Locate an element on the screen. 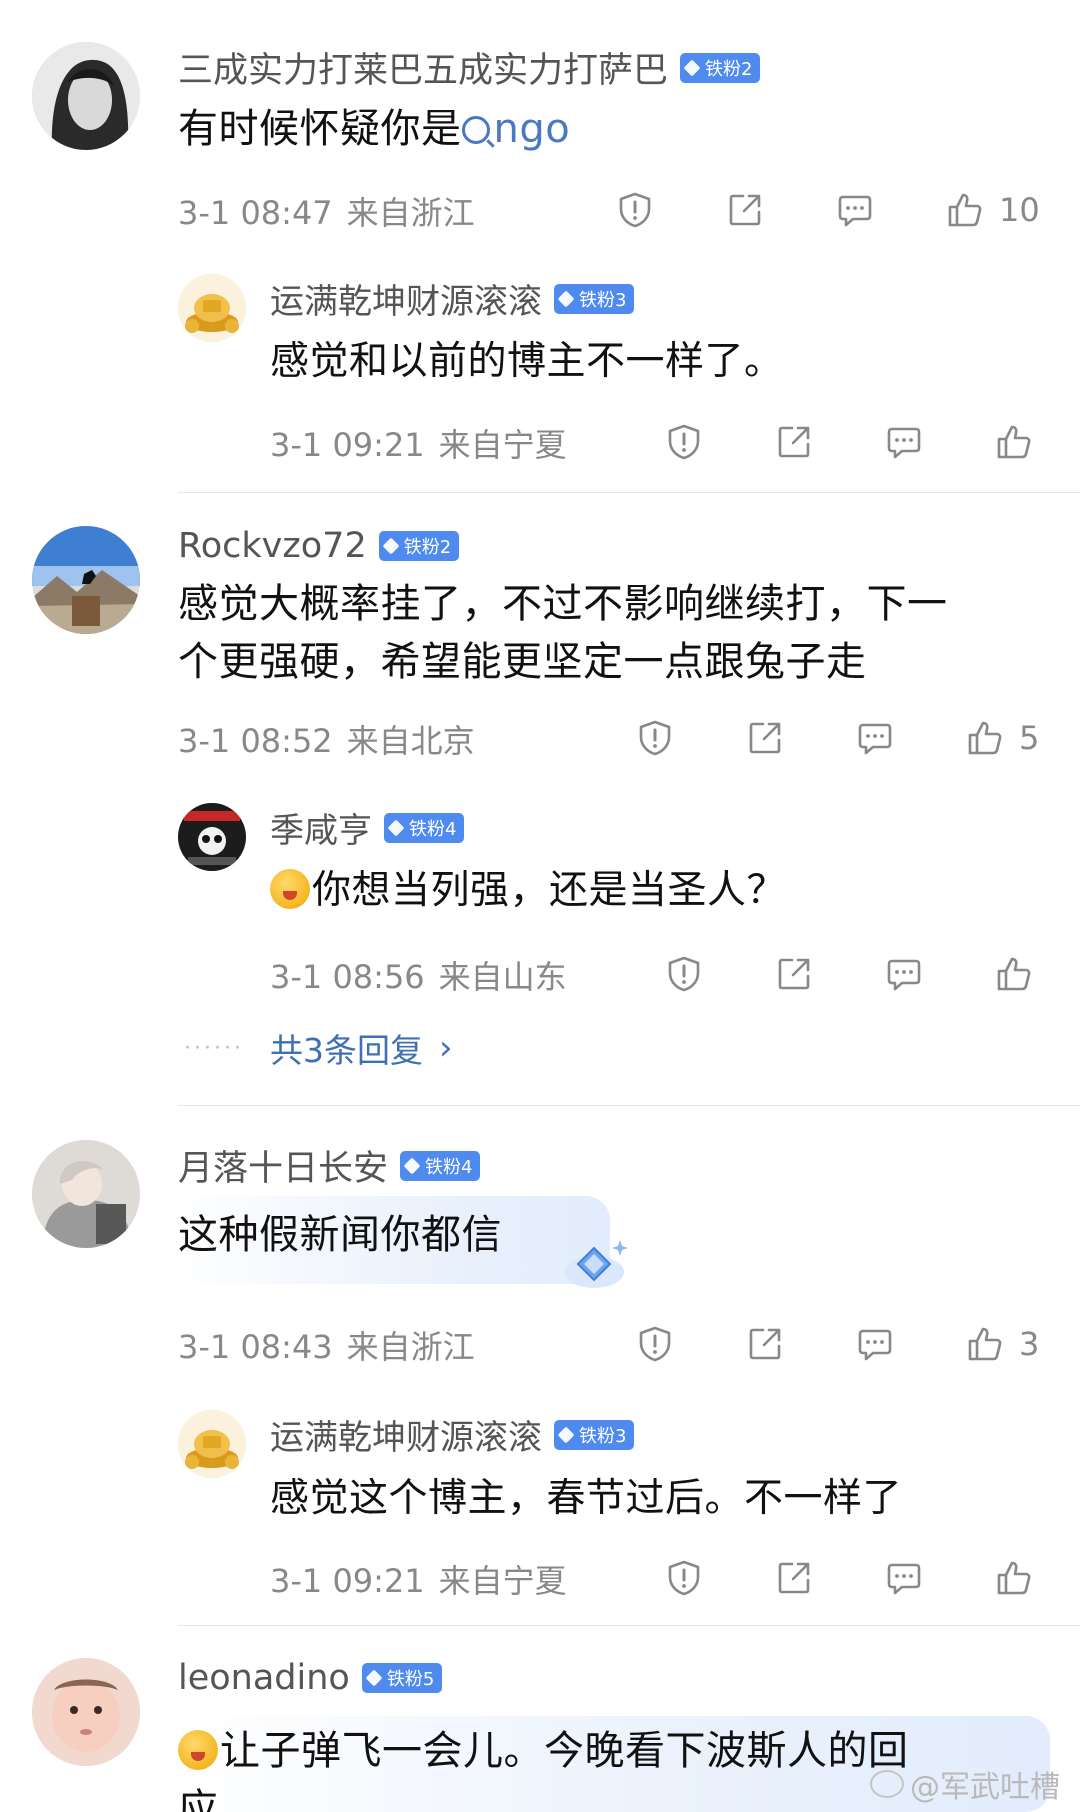 The width and height of the screenshot is (1080, 1812). watermark-label: @军武吐槽 is located at coordinates (985, 1787).